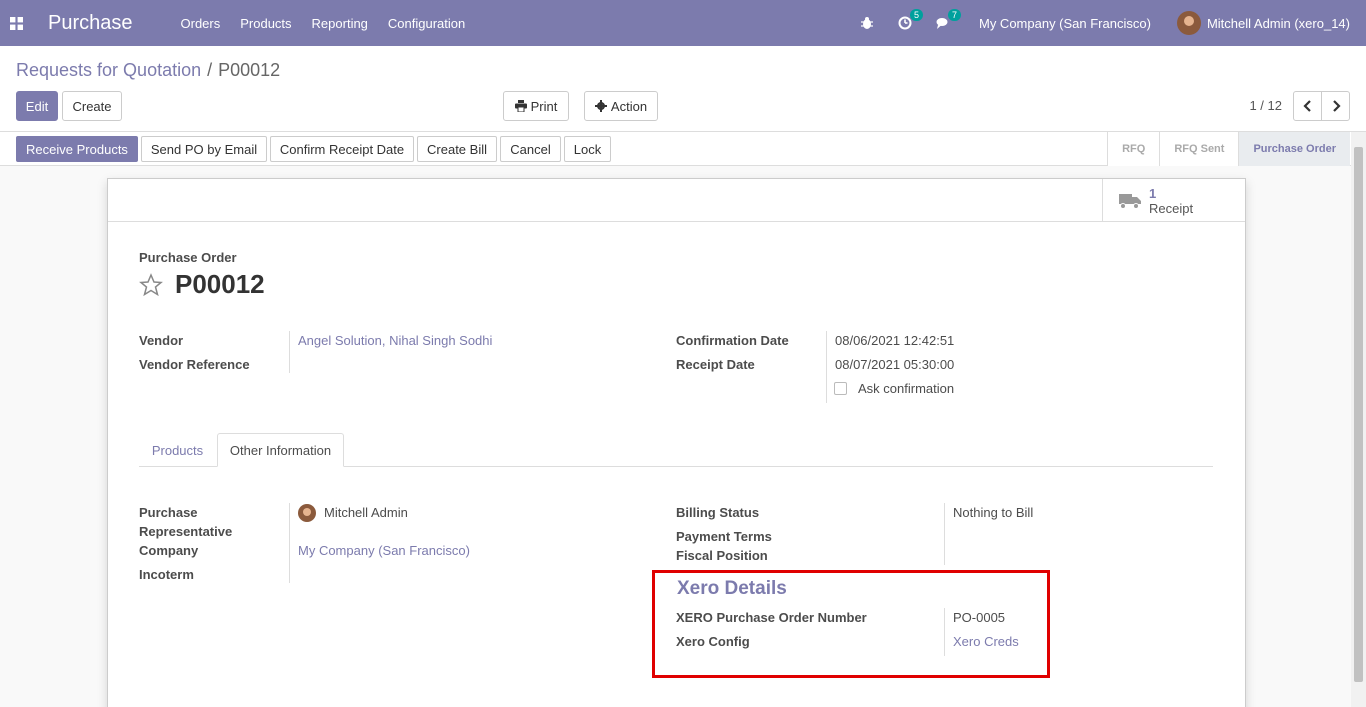 The width and height of the screenshot is (1366, 707). I want to click on form-title-label: Purchase Order, so click(188, 257).